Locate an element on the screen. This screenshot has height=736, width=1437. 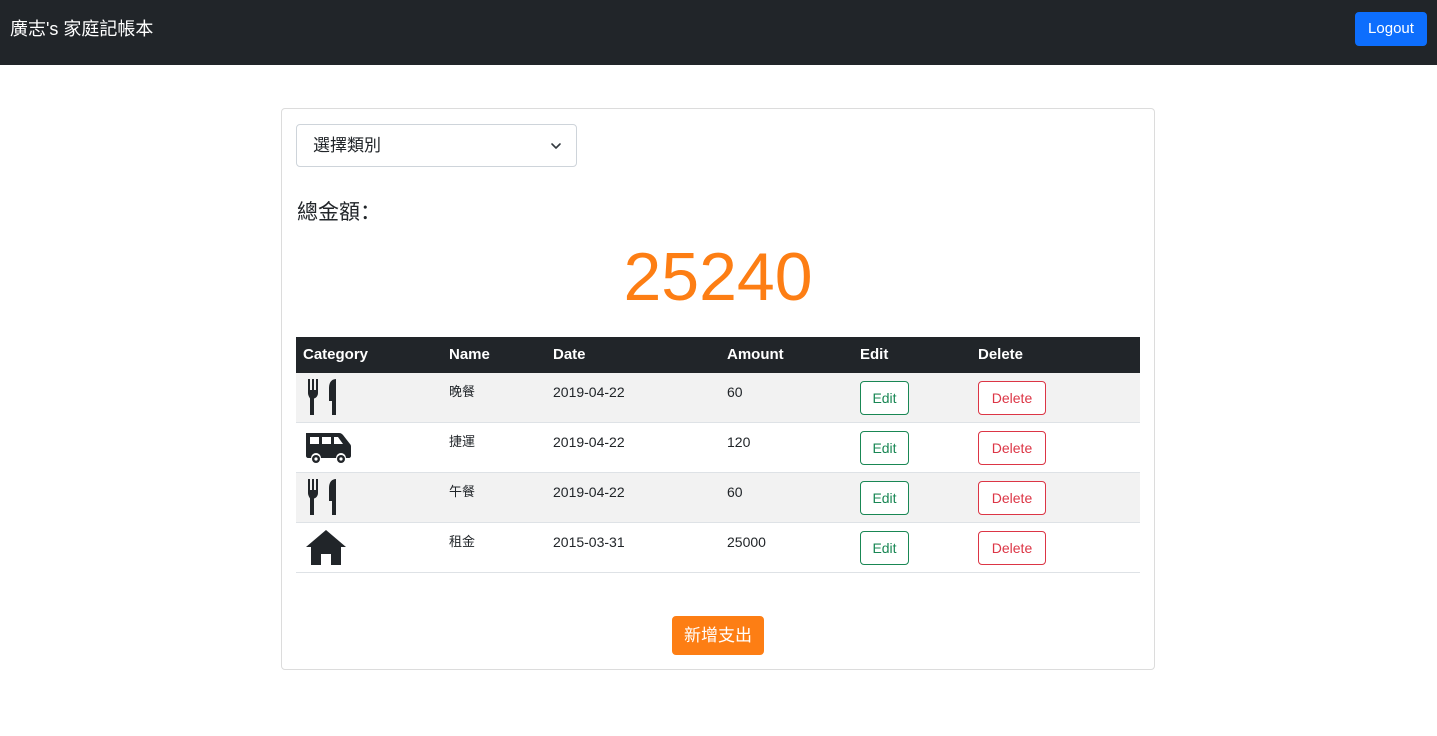
header-category: Category is located at coordinates (336, 354).